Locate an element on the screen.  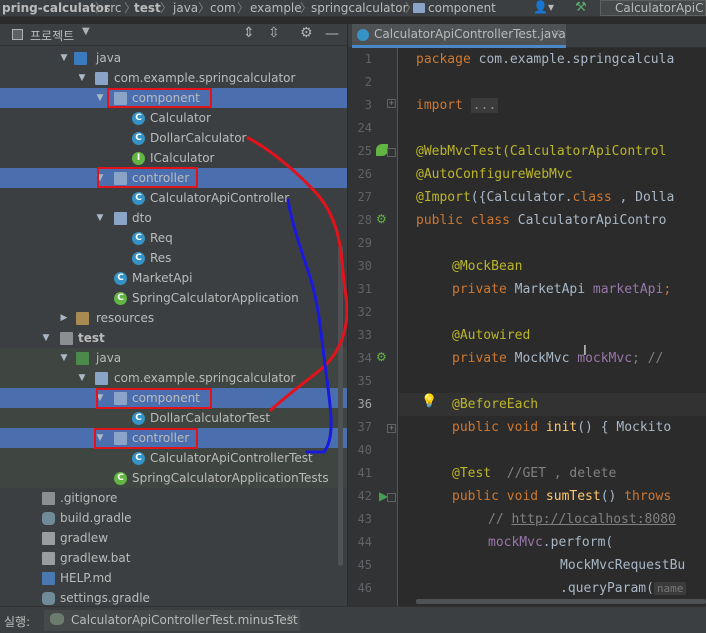
line-number: 40 is located at coordinates (364, 450).